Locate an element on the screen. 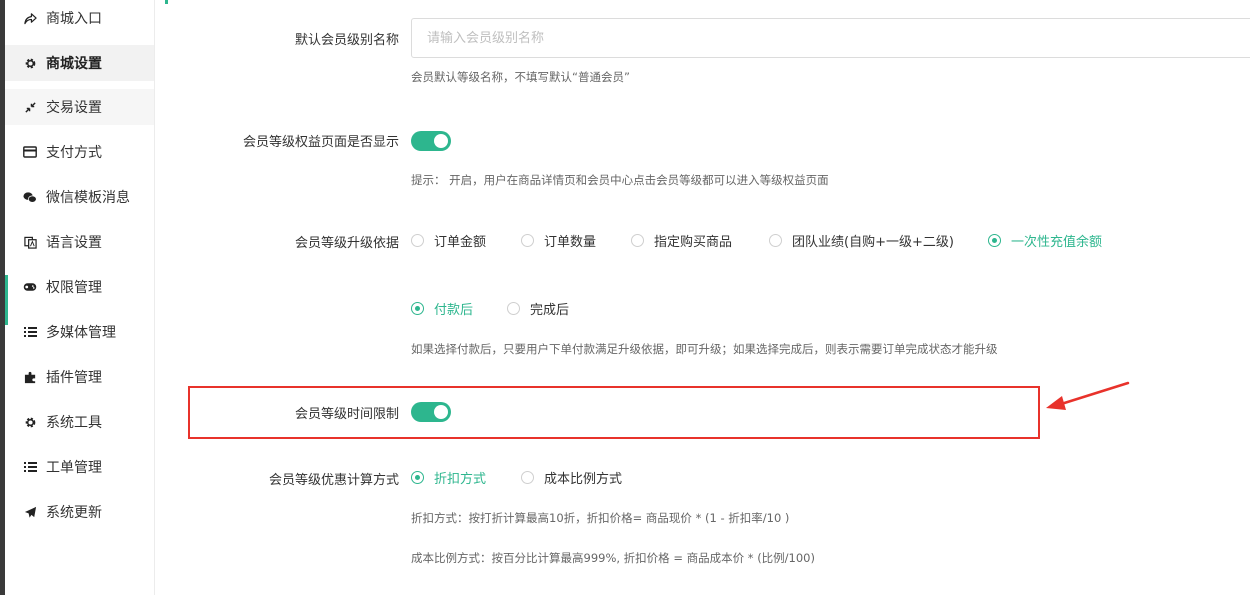 This screenshot has width=1250, height=595. sidebar-item-trade-settings: 交易设置 is located at coordinates (79, 107).